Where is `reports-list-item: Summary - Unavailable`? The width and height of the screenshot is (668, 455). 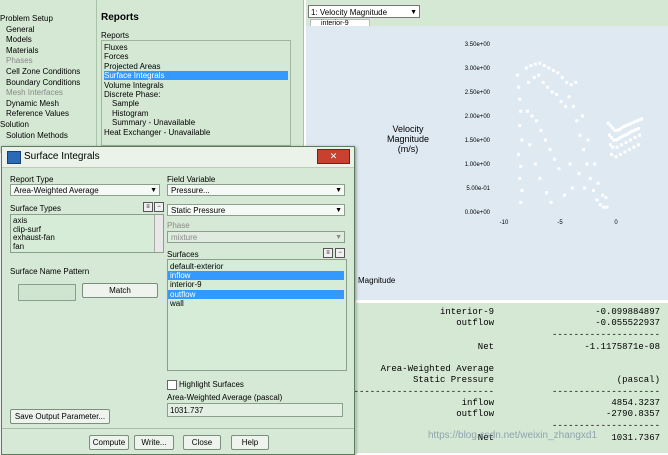
reports-list-item: Summary - Unavailable is located at coordinates (153, 122).